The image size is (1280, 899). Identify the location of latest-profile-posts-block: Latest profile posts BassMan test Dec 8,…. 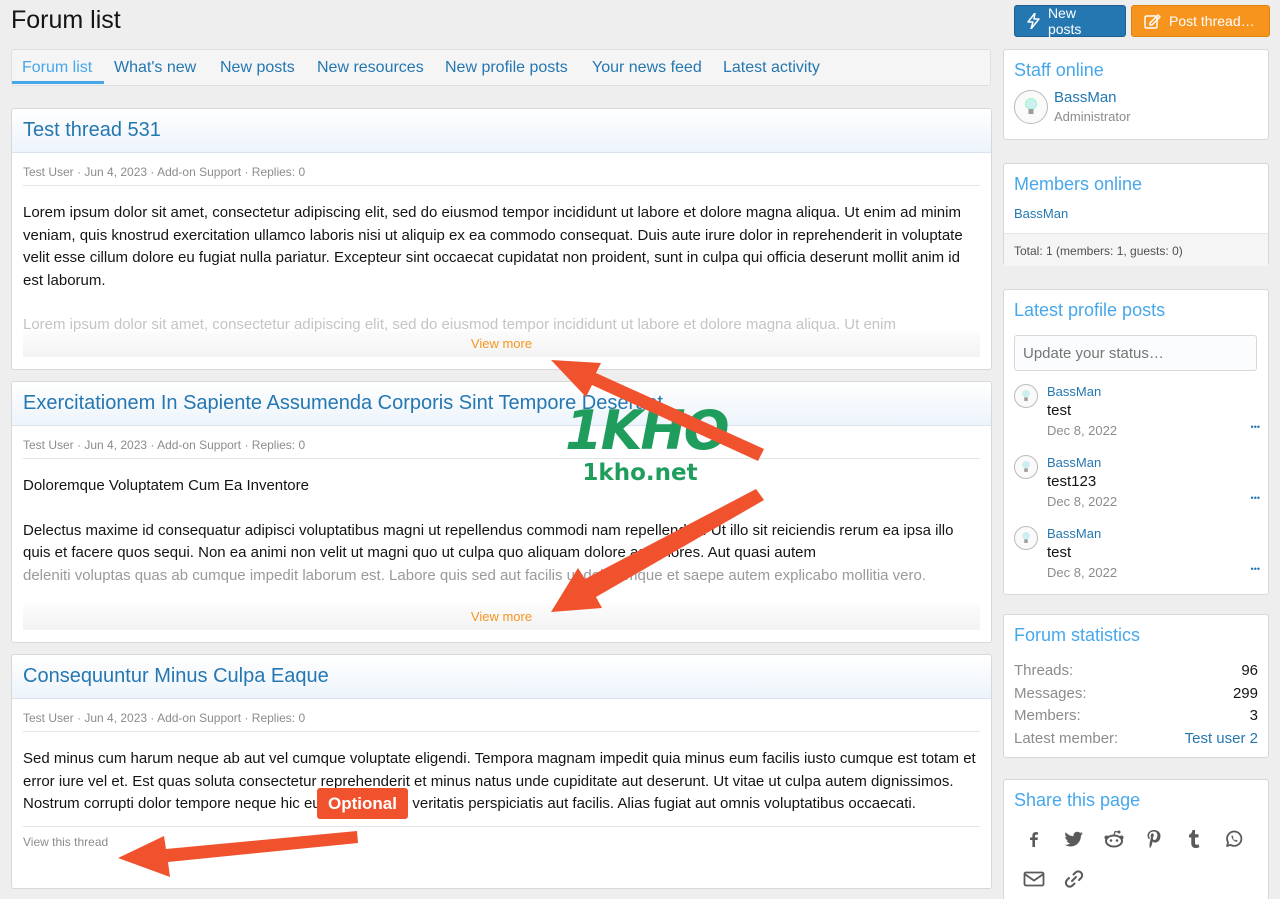
(1136, 442).